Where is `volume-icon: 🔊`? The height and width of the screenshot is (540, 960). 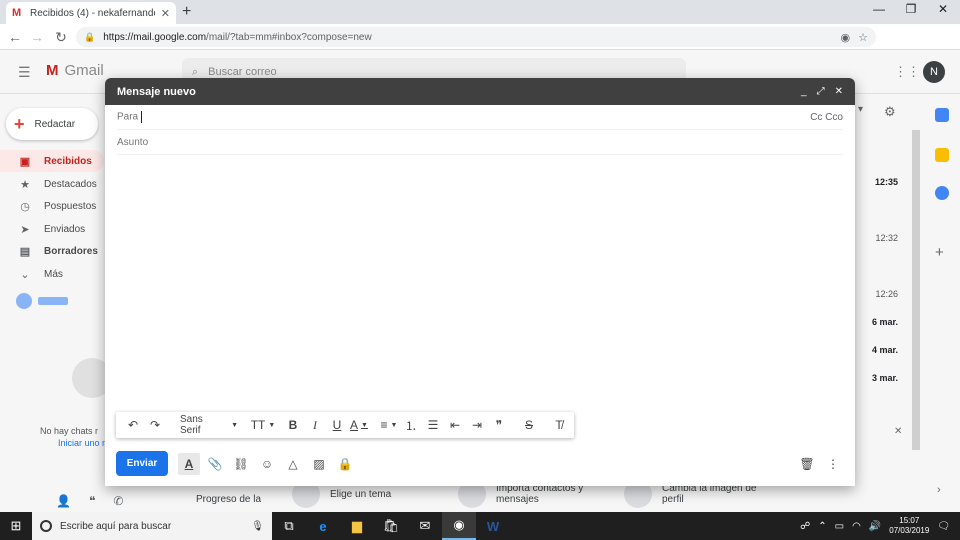 volume-icon: 🔊 is located at coordinates (875, 526).